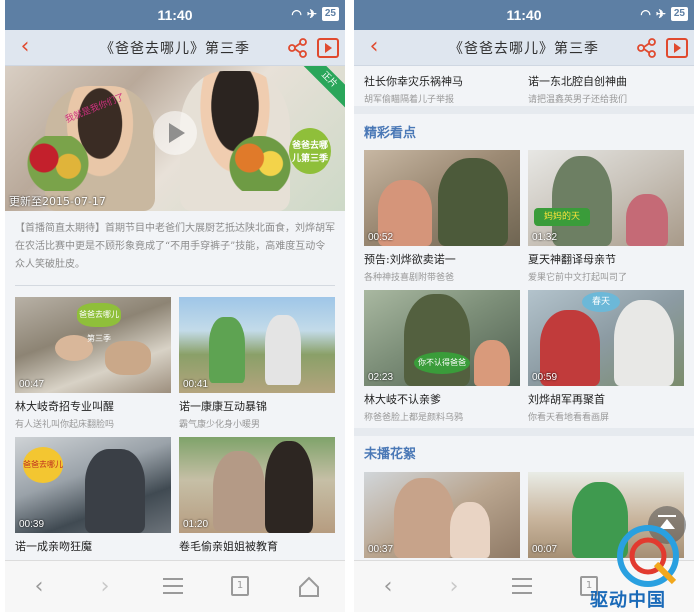 The image size is (700, 612). What do you see at coordinates (577, 81) in the screenshot?
I see `clip-title: 诺一东北腔自创神曲` at bounding box center [577, 81].